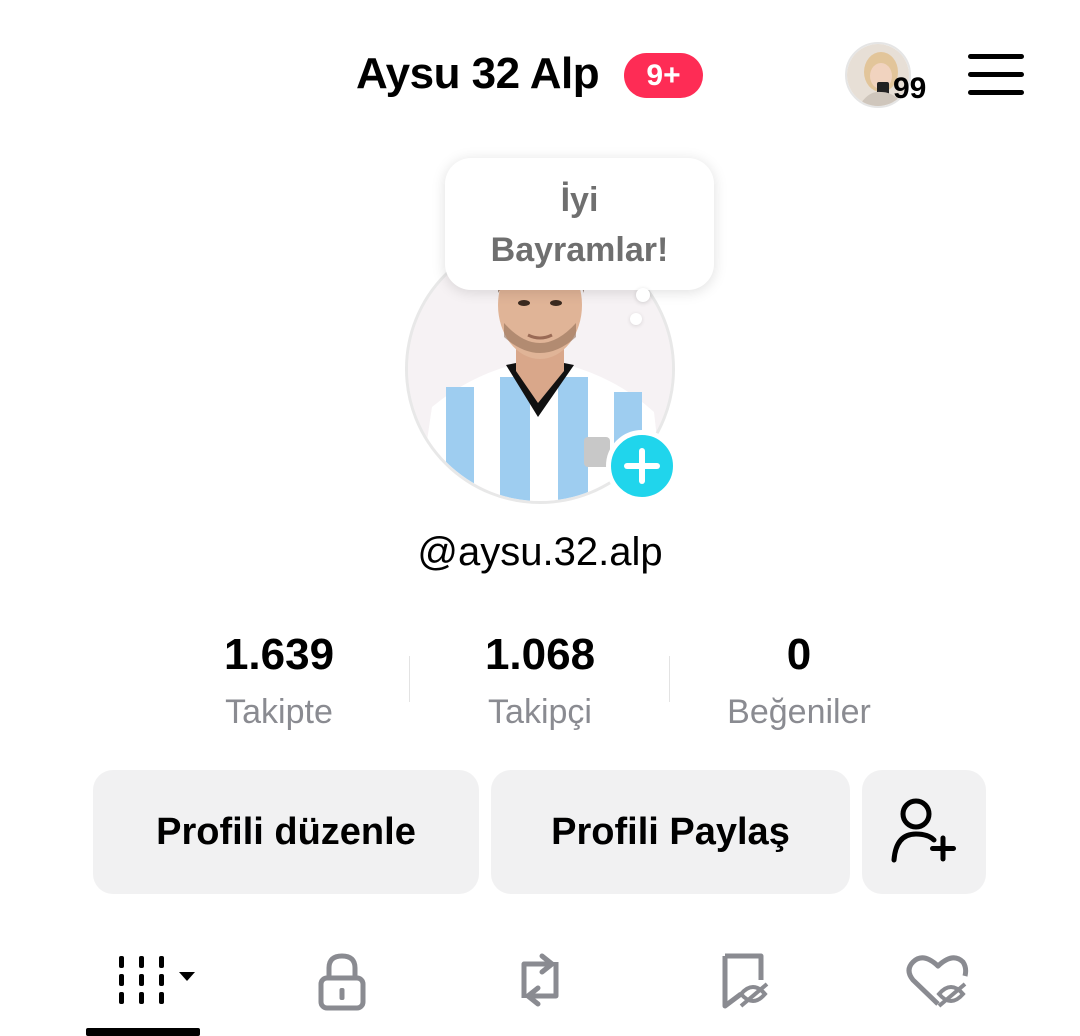 This screenshot has height=1036, width=1080. What do you see at coordinates (799, 681) in the screenshot?
I see `stat-likes: 0 Beğeniler` at bounding box center [799, 681].